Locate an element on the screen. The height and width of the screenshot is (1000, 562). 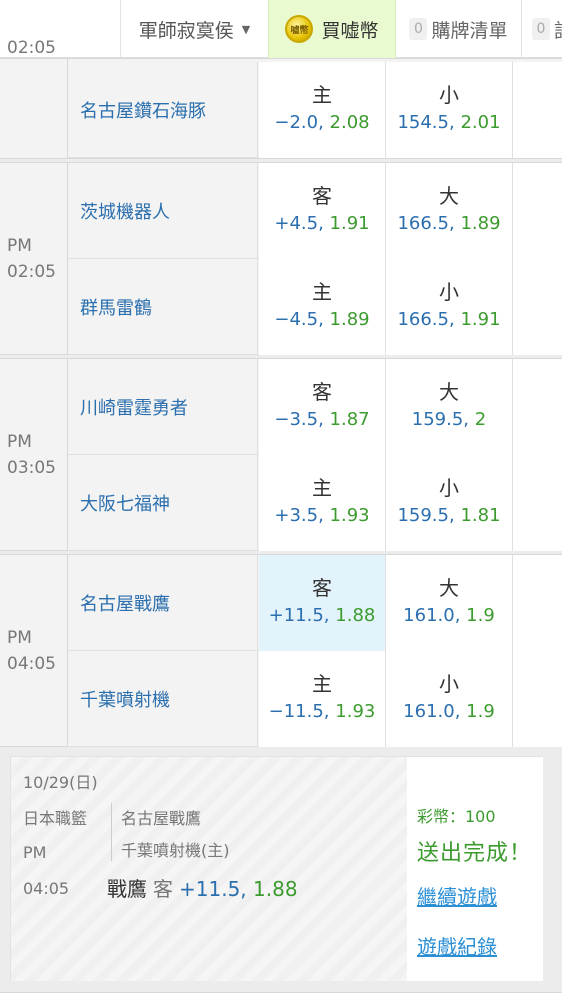
bet-pick-summary: 戰鷹客 +11.5, 1.88 is located at coordinates (202, 887).